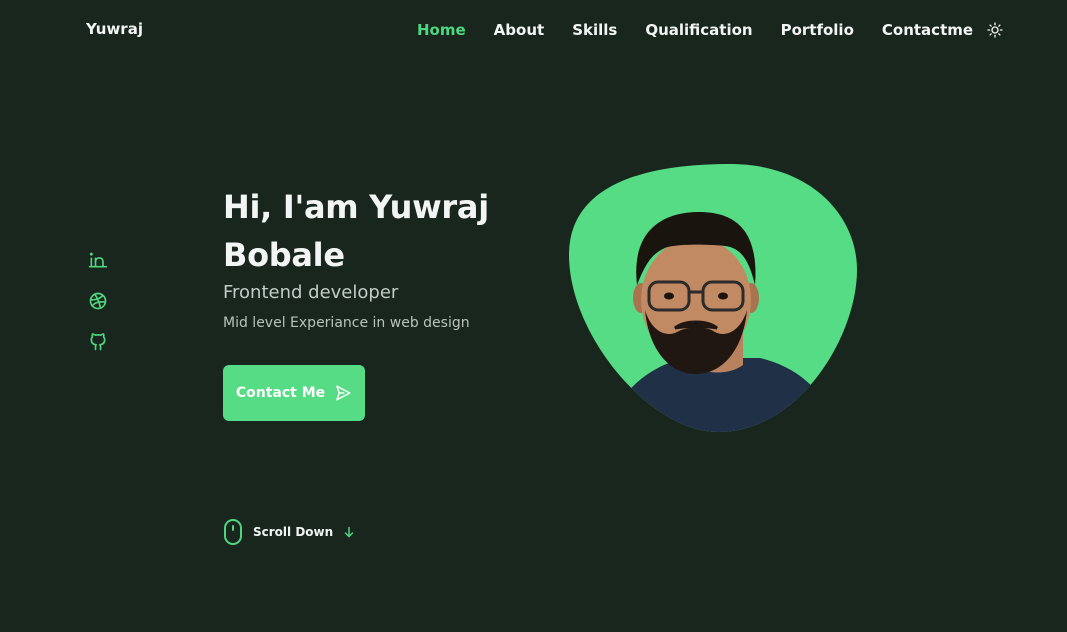 The height and width of the screenshot is (632, 1067). I want to click on nav-skills: Skills, so click(594, 30).